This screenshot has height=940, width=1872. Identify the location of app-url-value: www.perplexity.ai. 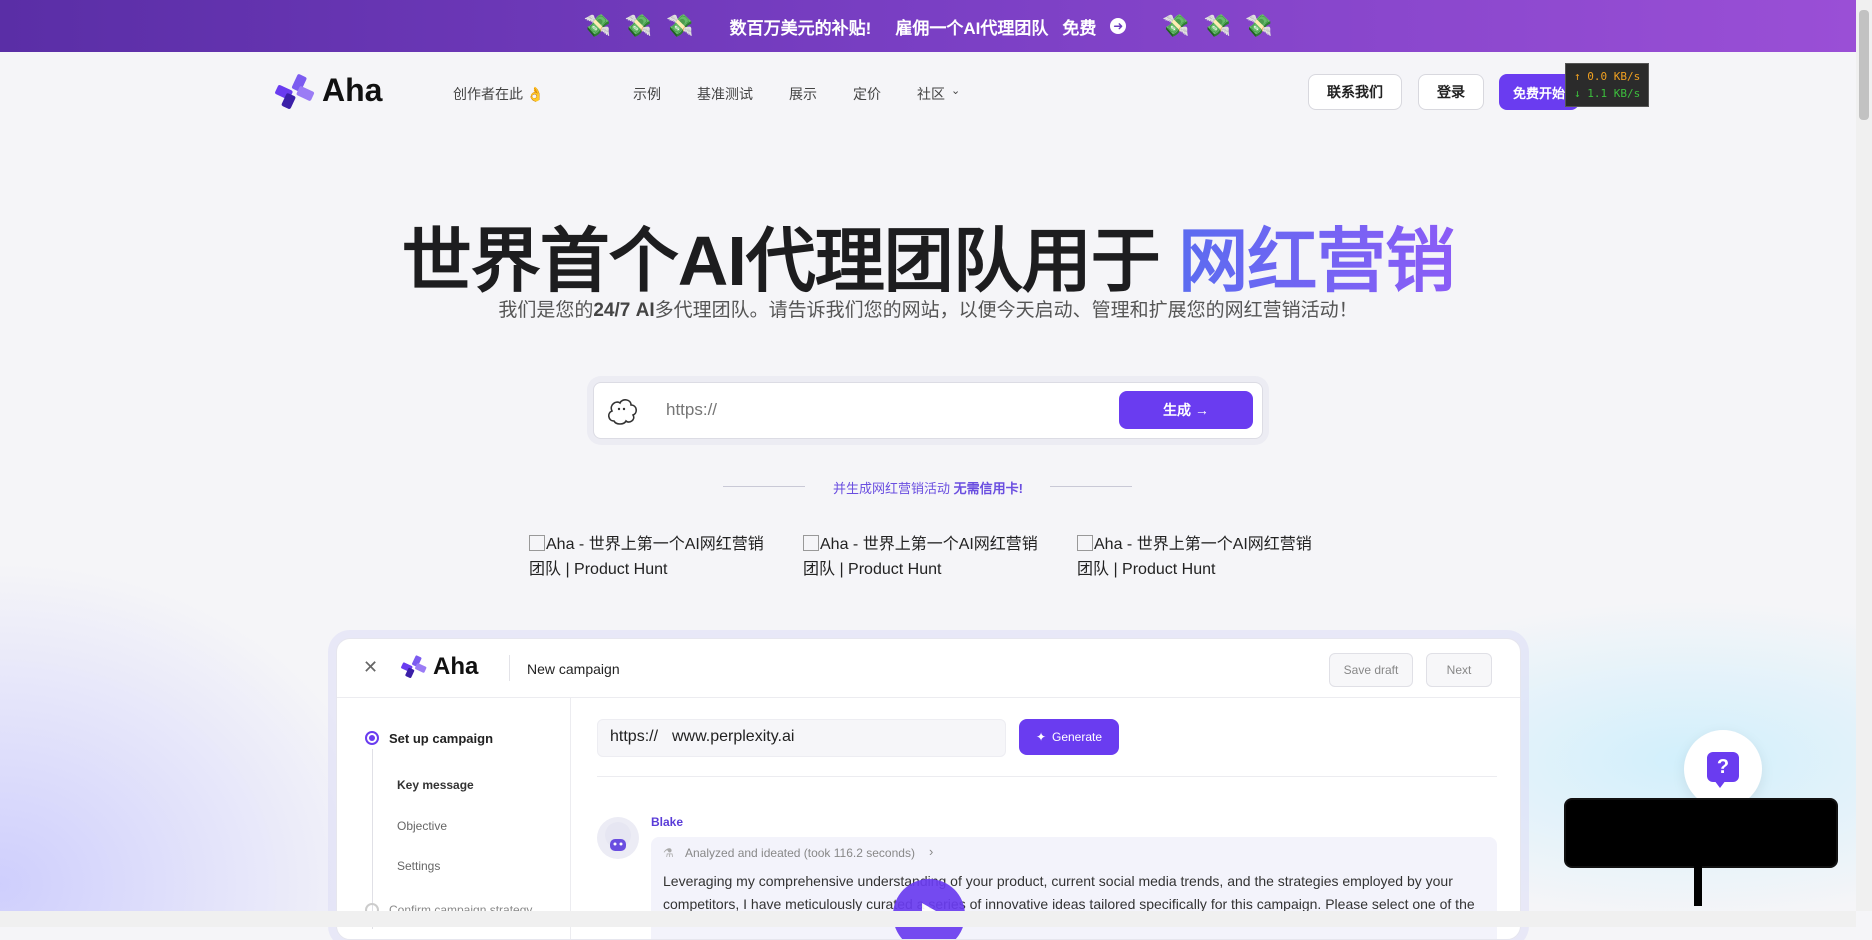
(733, 736).